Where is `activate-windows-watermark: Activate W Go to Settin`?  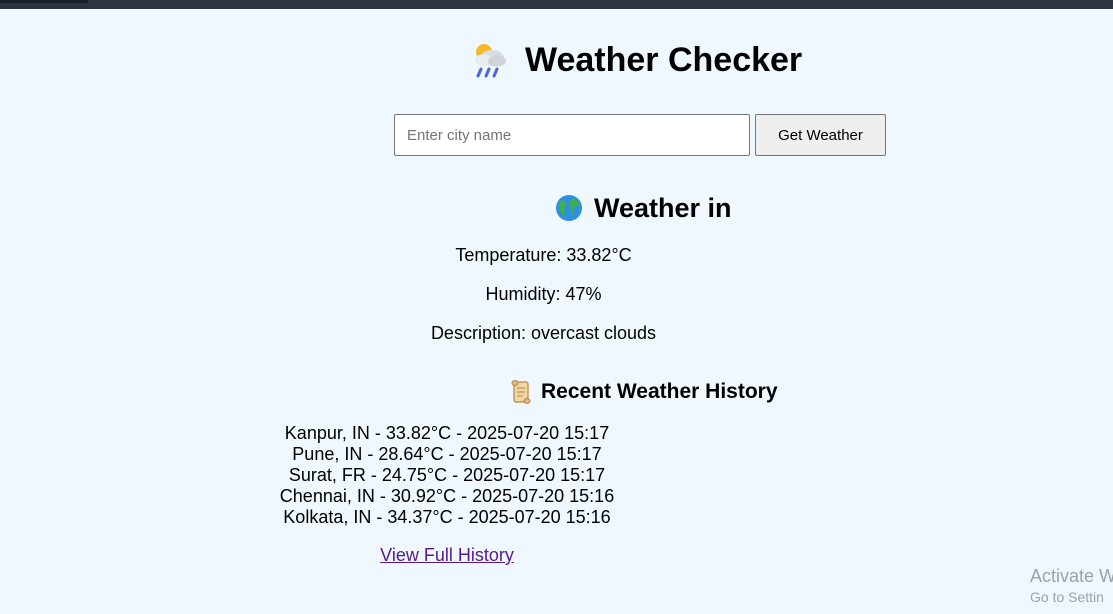
activate-windows-watermark: Activate W Go to Settin is located at coordinates (1071, 586).